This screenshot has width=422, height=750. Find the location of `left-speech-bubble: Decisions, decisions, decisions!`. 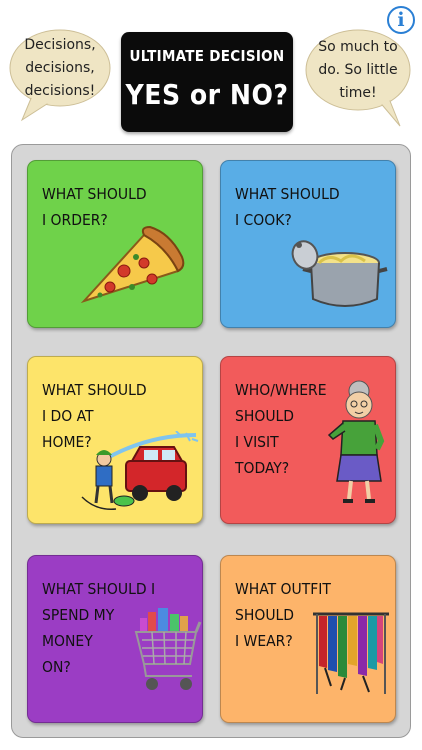

left-speech-bubble: Decisions, decisions, decisions! is located at coordinates (60, 74).